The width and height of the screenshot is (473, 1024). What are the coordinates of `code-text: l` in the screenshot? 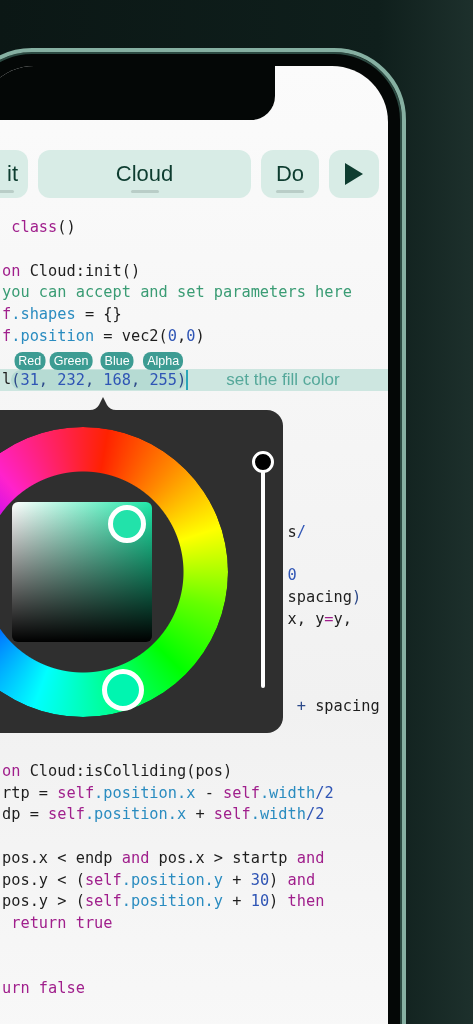 It's located at (7, 380).